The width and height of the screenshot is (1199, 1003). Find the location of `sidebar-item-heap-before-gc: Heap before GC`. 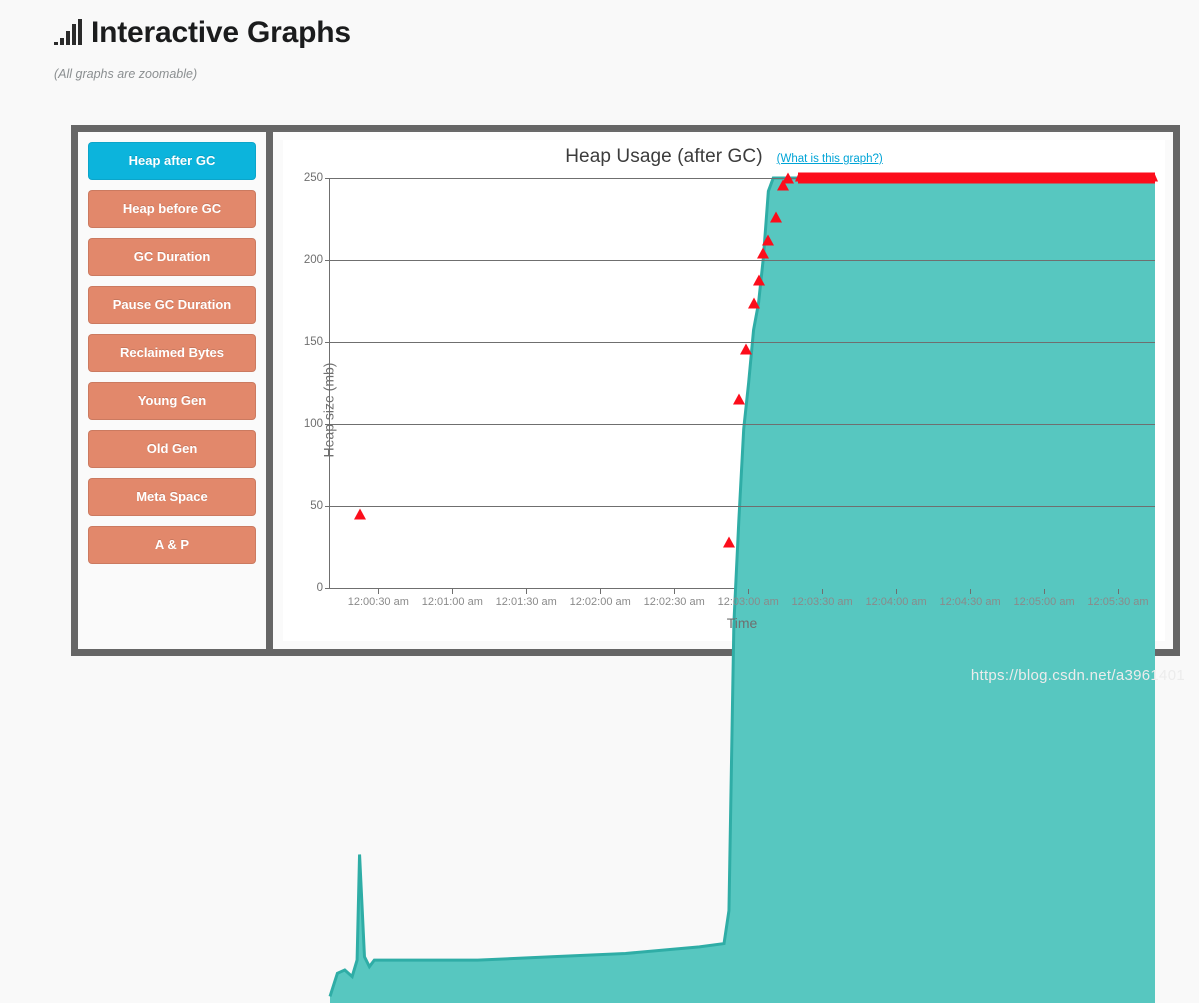

sidebar-item-heap-before-gc: Heap before GC is located at coordinates (172, 209).